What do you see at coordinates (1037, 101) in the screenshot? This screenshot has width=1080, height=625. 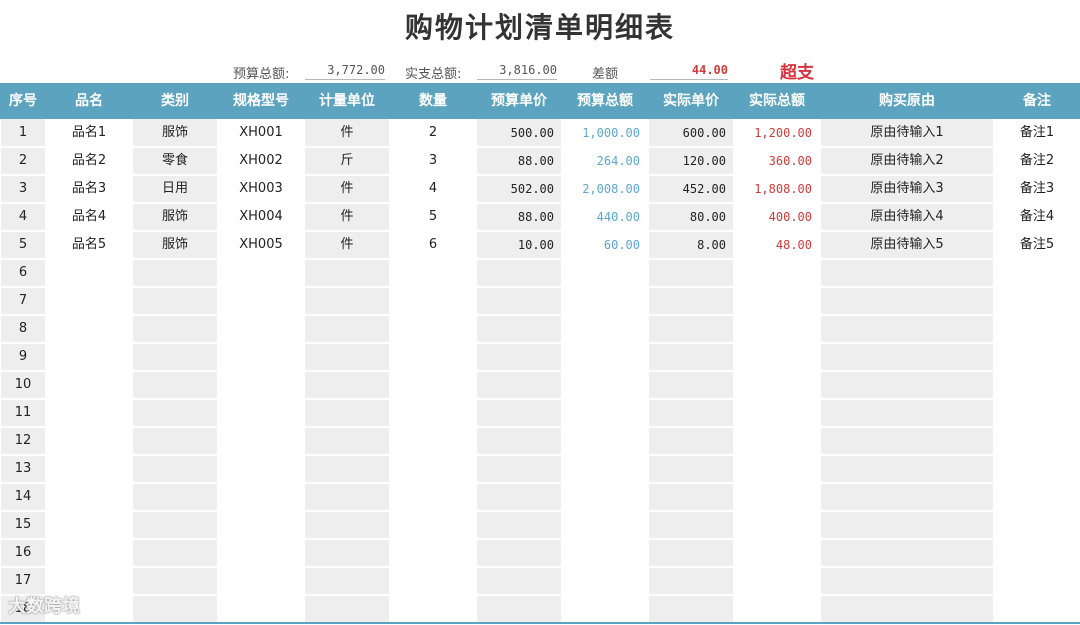 I see `header-remark: 备注` at bounding box center [1037, 101].